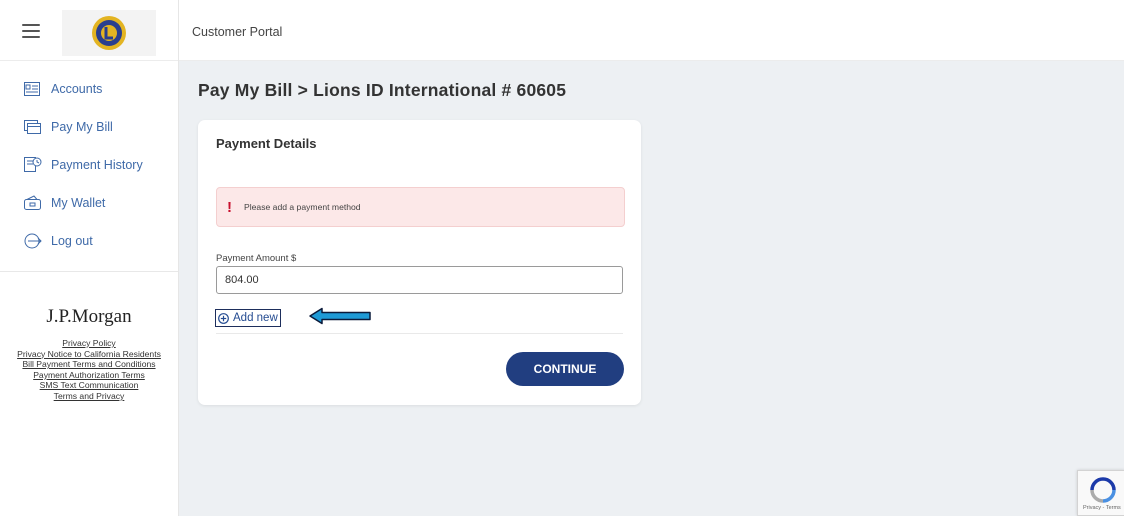 This screenshot has width=1124, height=516. I want to click on sidebar-item-payment-history: Payment History, so click(89, 165).